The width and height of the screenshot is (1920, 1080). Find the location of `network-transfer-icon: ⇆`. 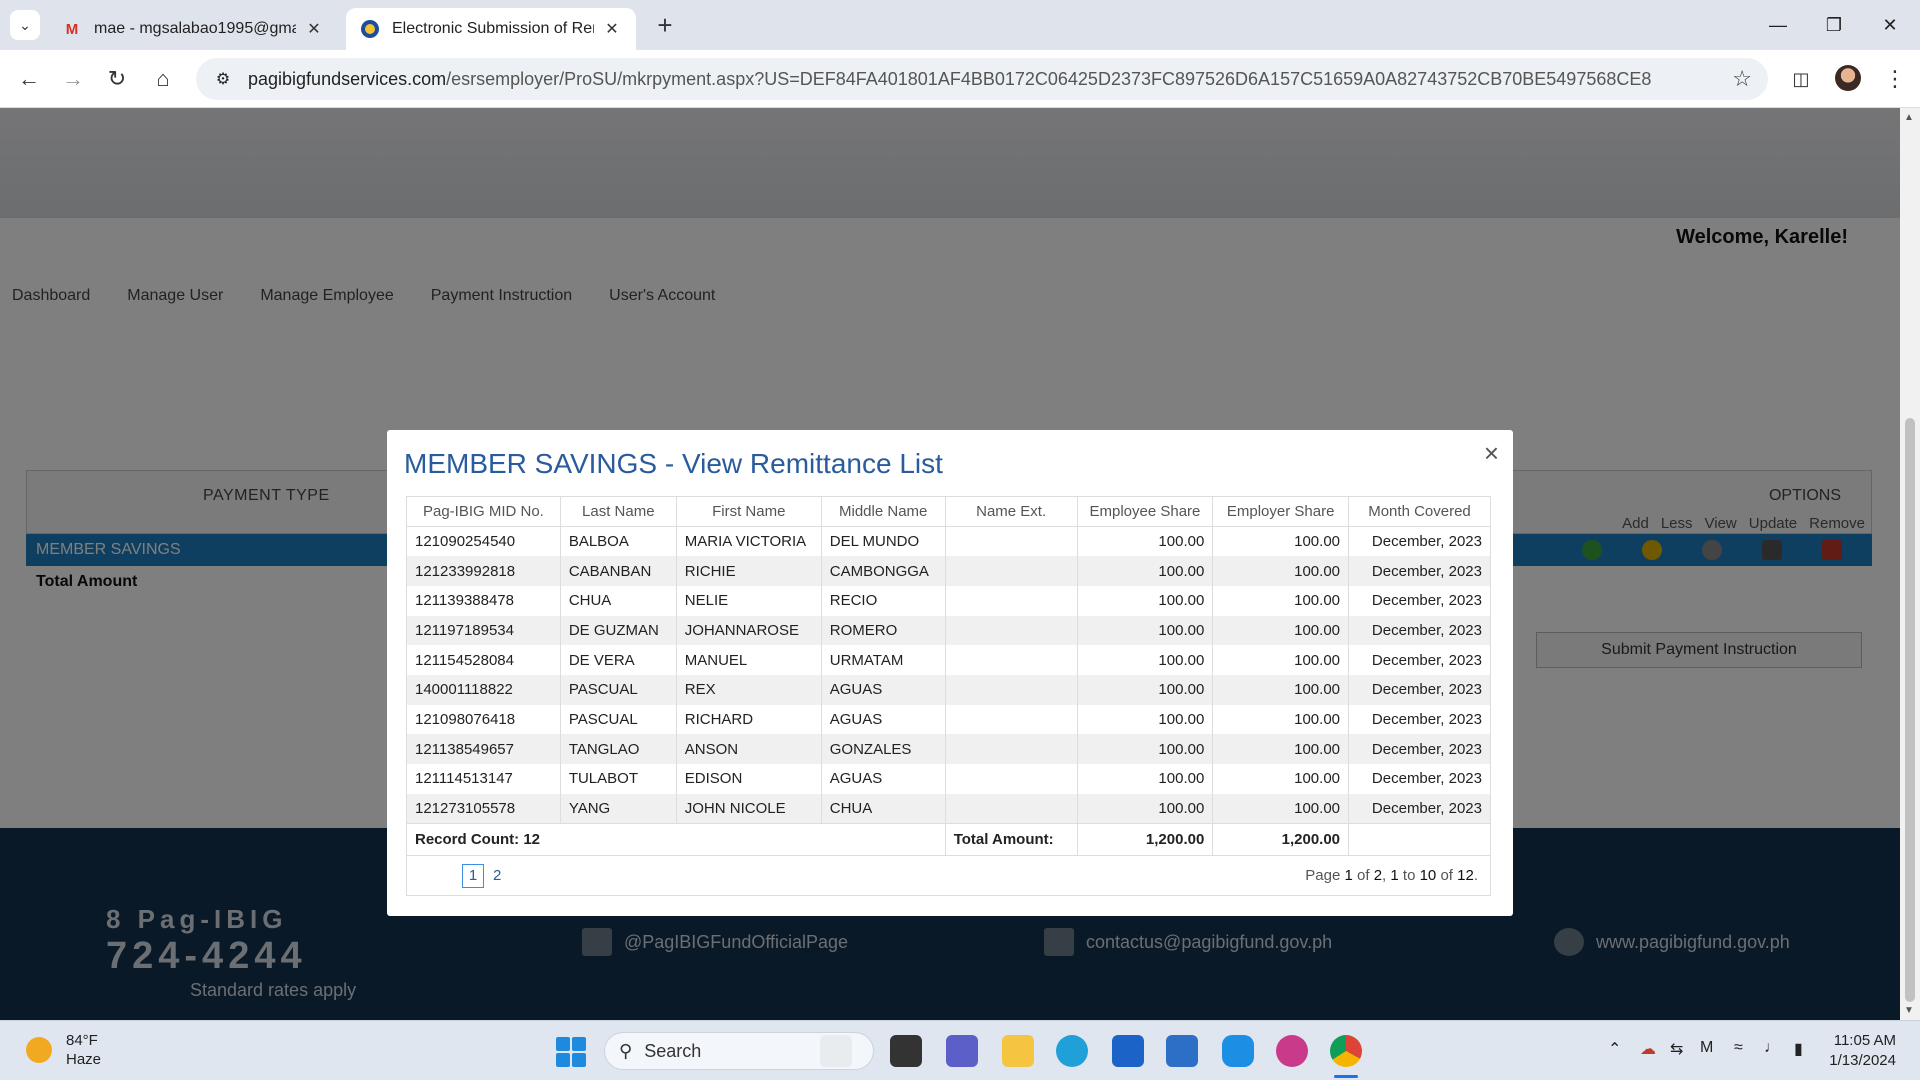

network-transfer-icon: ⇆ is located at coordinates (1676, 1049).